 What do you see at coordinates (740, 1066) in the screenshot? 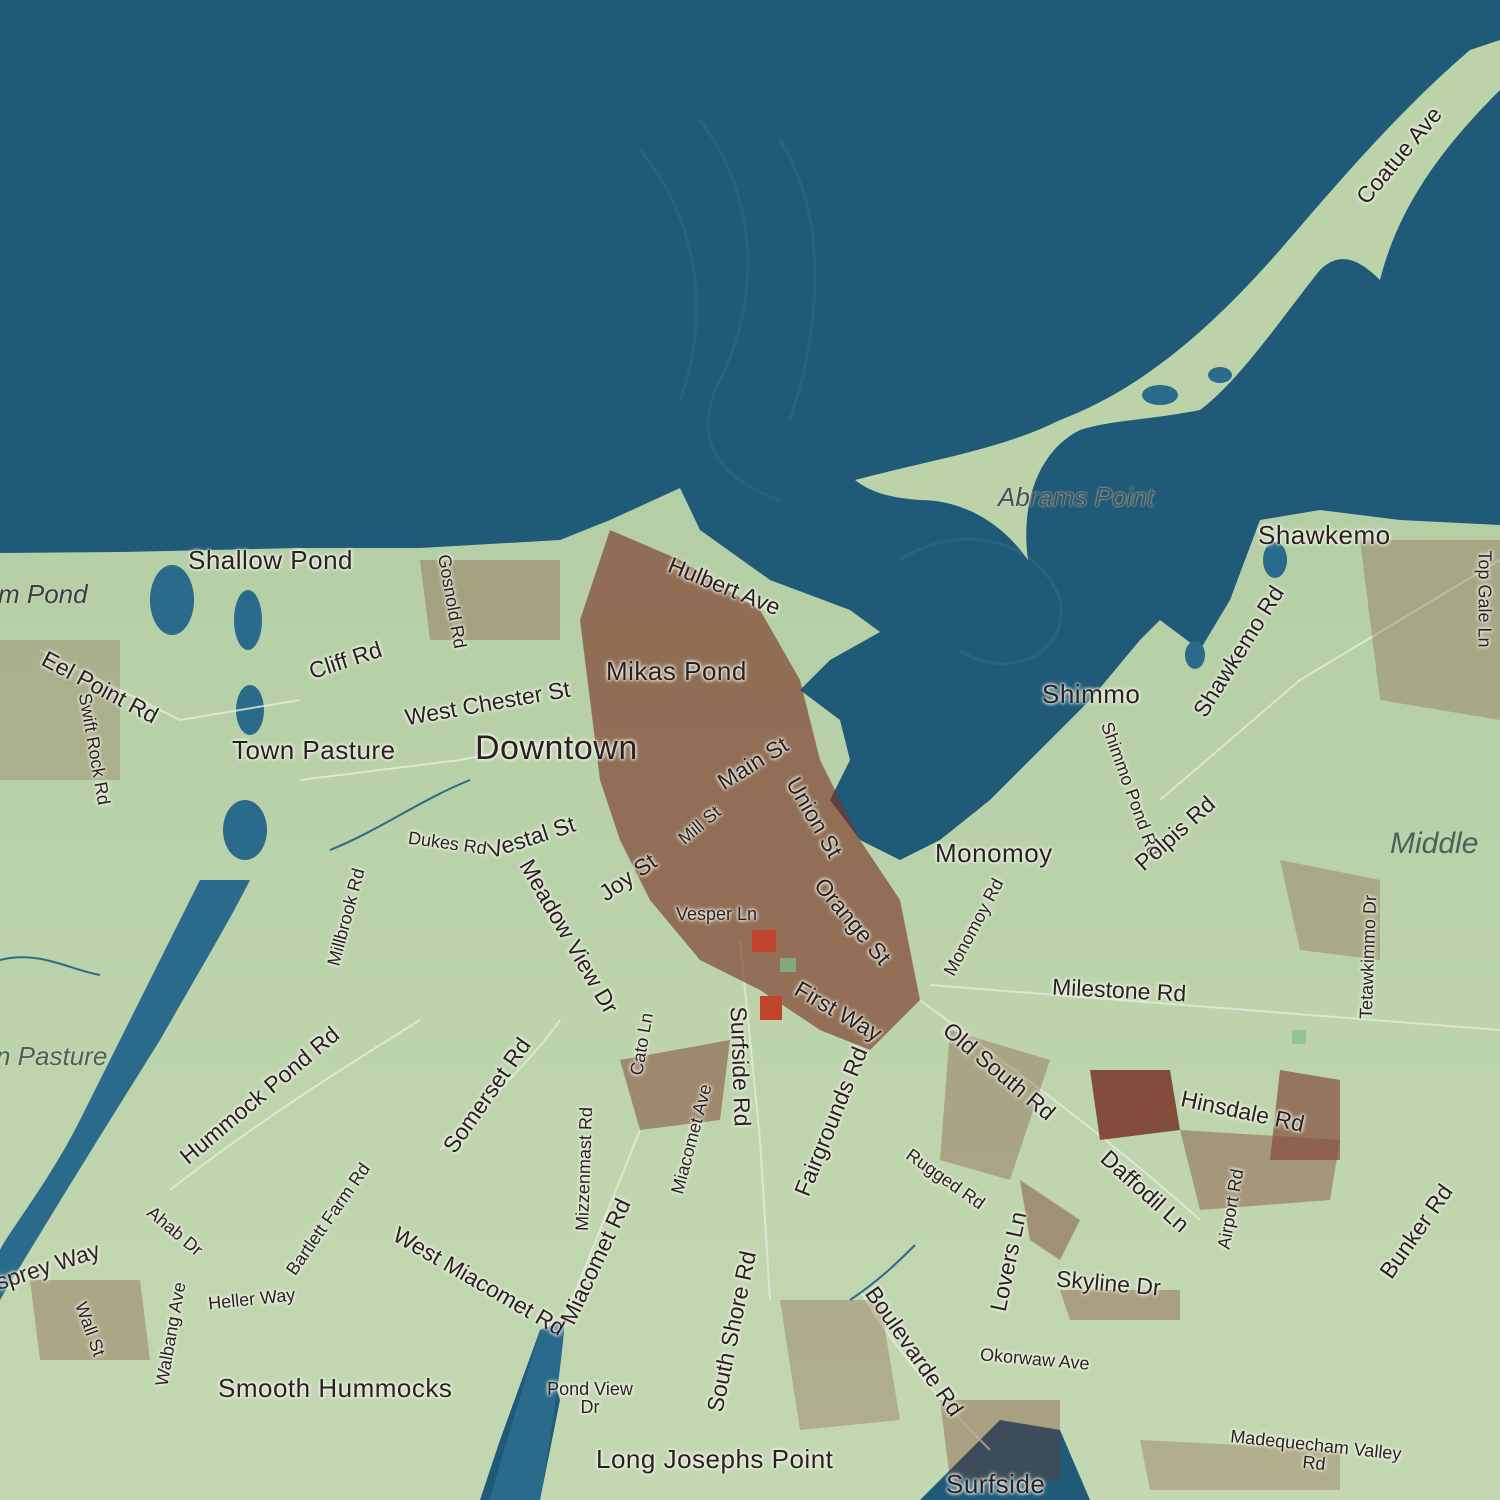
I see `street-surfside-rd: Surfside Rd` at bounding box center [740, 1066].